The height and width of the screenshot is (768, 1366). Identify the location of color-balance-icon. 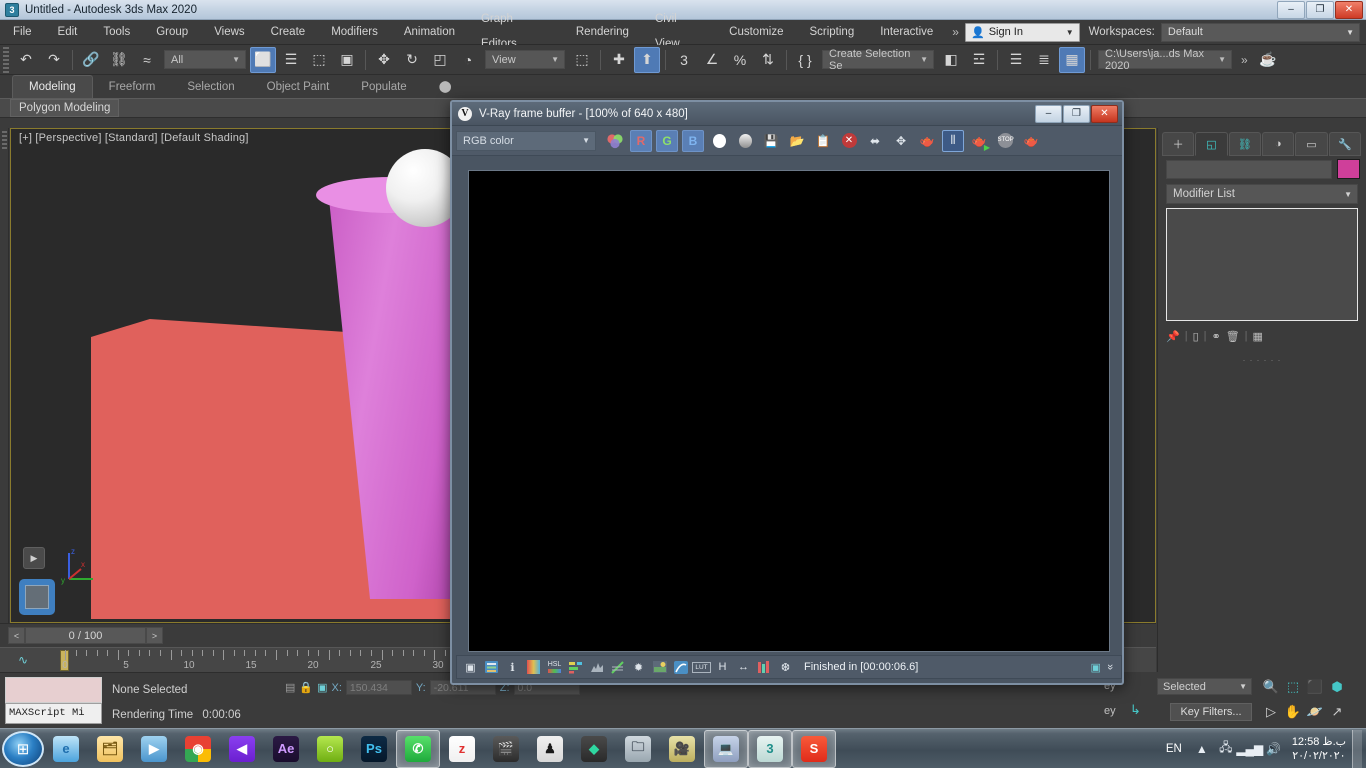
(576, 667).